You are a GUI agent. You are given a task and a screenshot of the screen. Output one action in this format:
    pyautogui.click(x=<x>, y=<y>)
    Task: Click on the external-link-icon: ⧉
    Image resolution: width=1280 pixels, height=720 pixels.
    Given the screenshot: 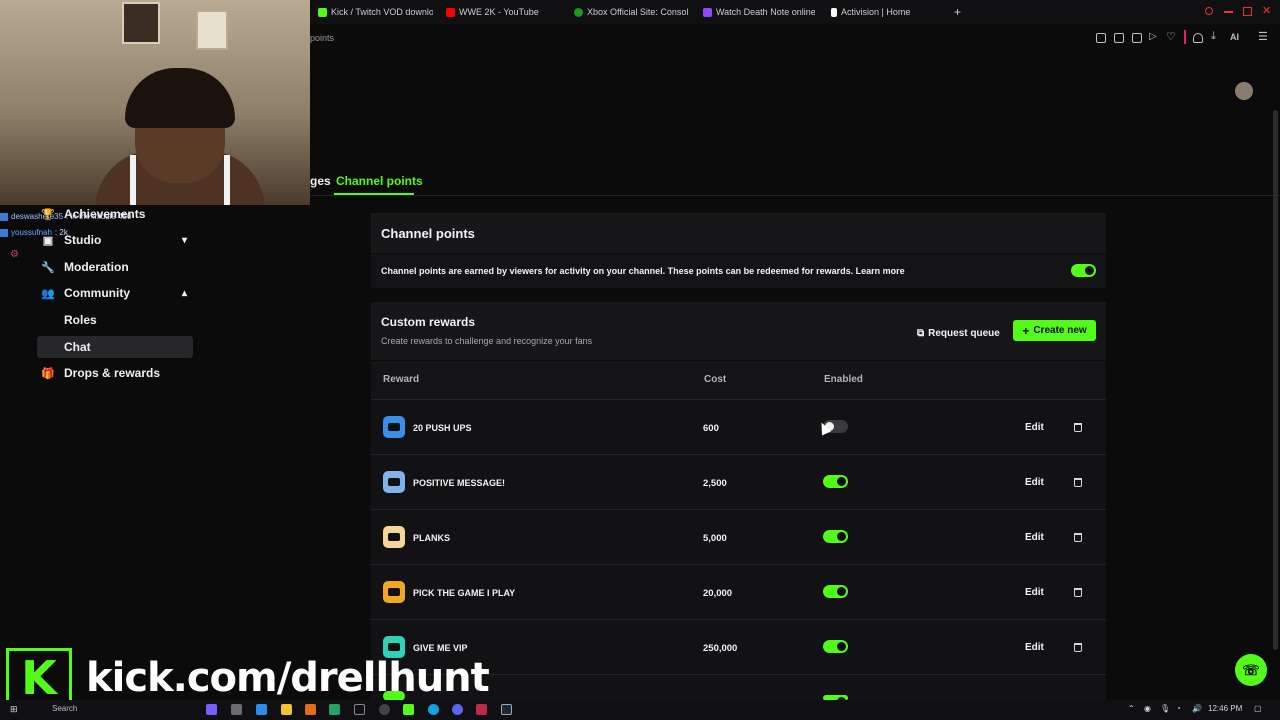 What is the action you would take?
    pyautogui.click(x=921, y=333)
    